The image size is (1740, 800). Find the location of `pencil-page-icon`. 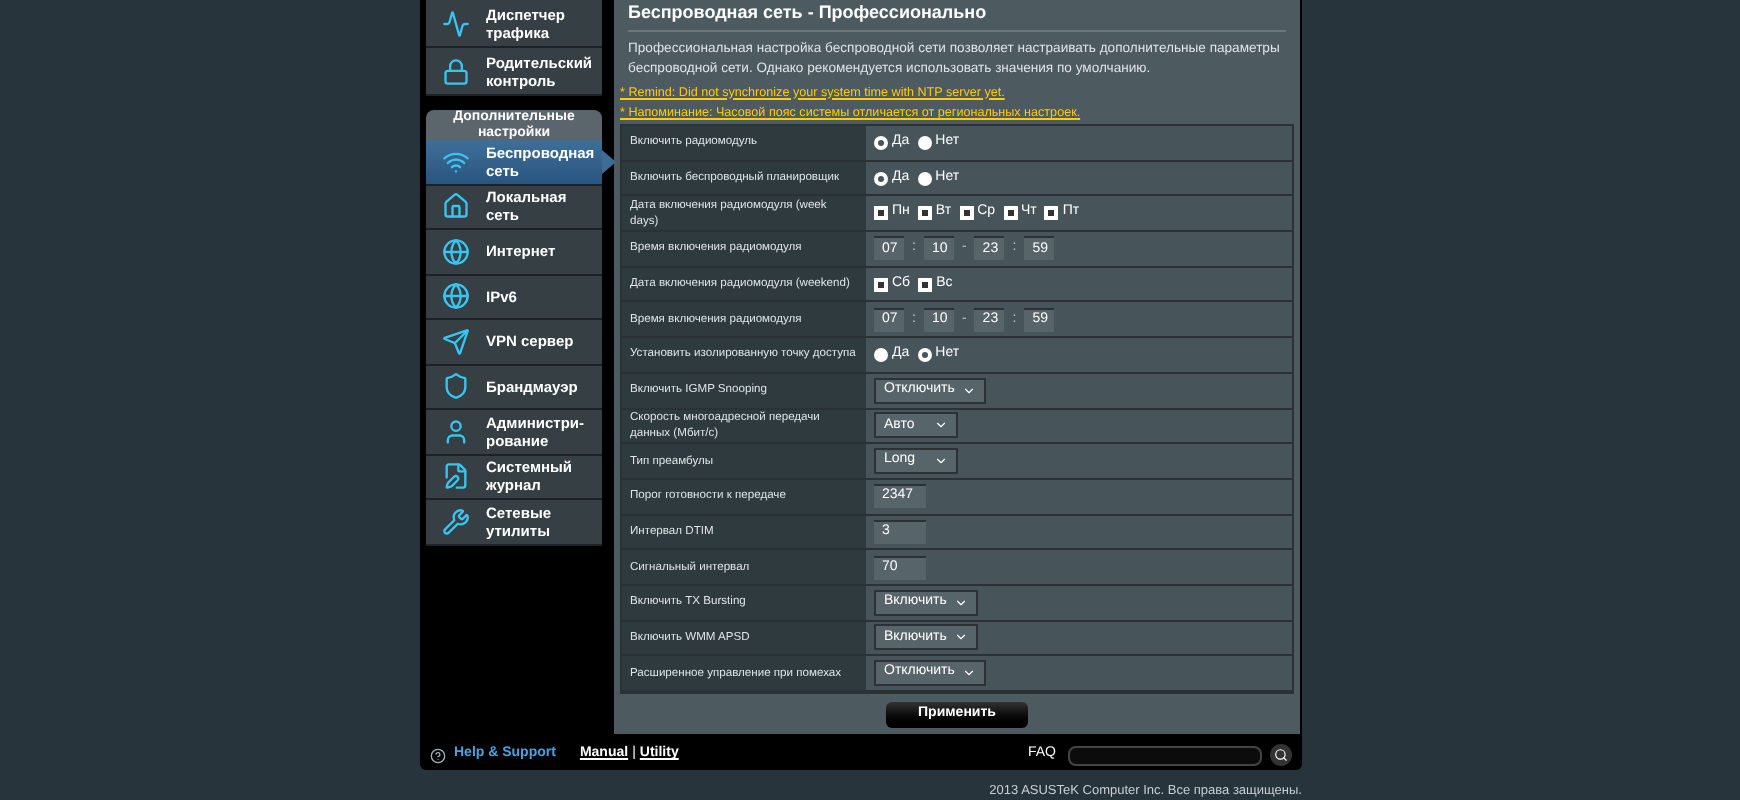

pencil-page-icon is located at coordinates (456, 476).